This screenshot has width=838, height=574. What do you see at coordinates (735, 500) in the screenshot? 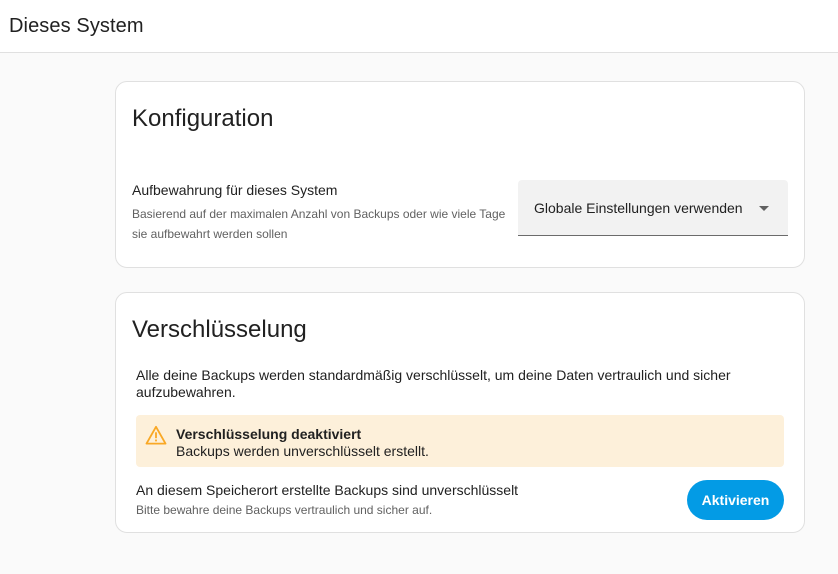
I see `activate-button: Aktivieren` at bounding box center [735, 500].